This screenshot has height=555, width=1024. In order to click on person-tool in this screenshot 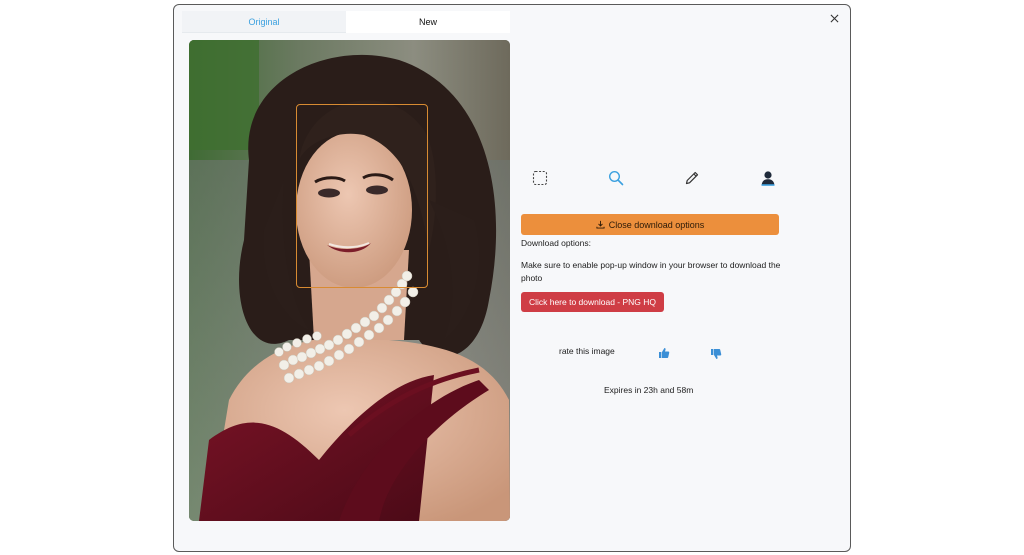, I will do `click(768, 178)`.